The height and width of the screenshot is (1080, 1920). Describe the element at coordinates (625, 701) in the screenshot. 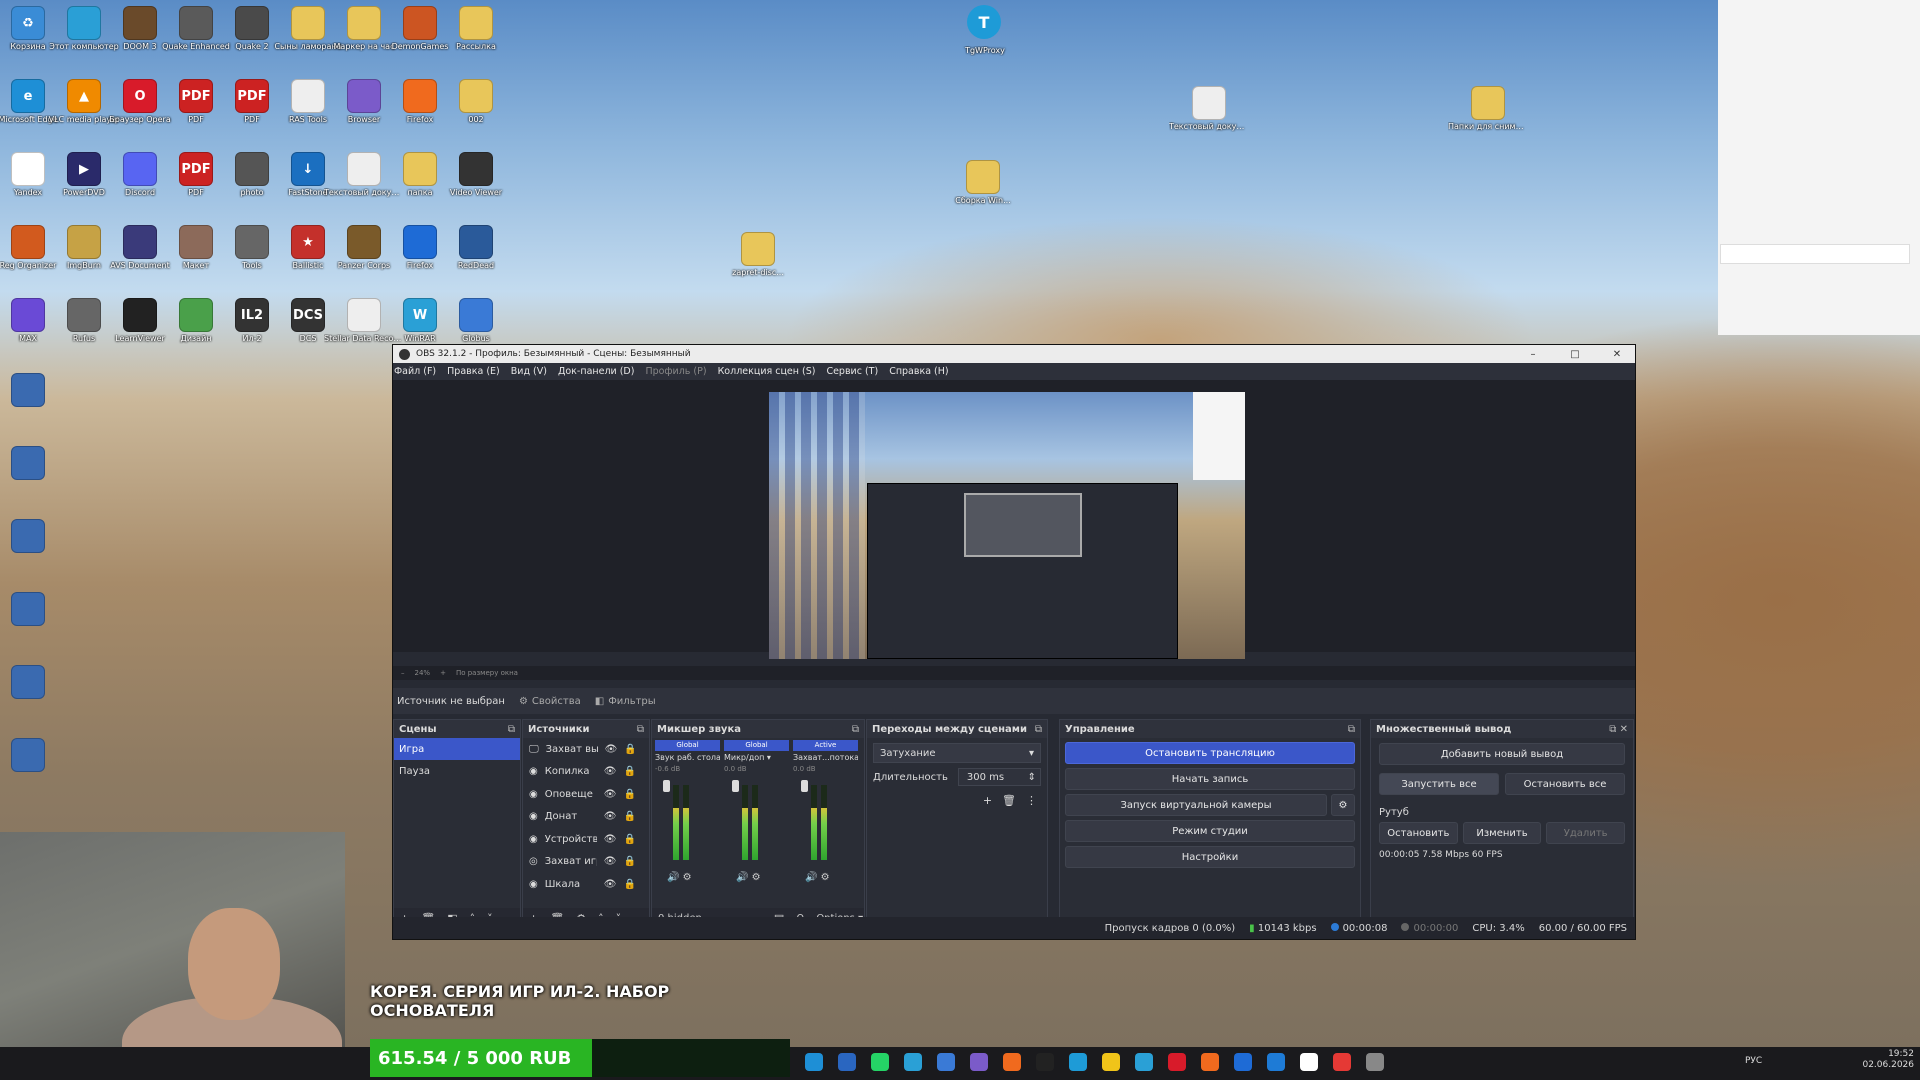

I see `filters-button: ◧ Фильтры` at that location.